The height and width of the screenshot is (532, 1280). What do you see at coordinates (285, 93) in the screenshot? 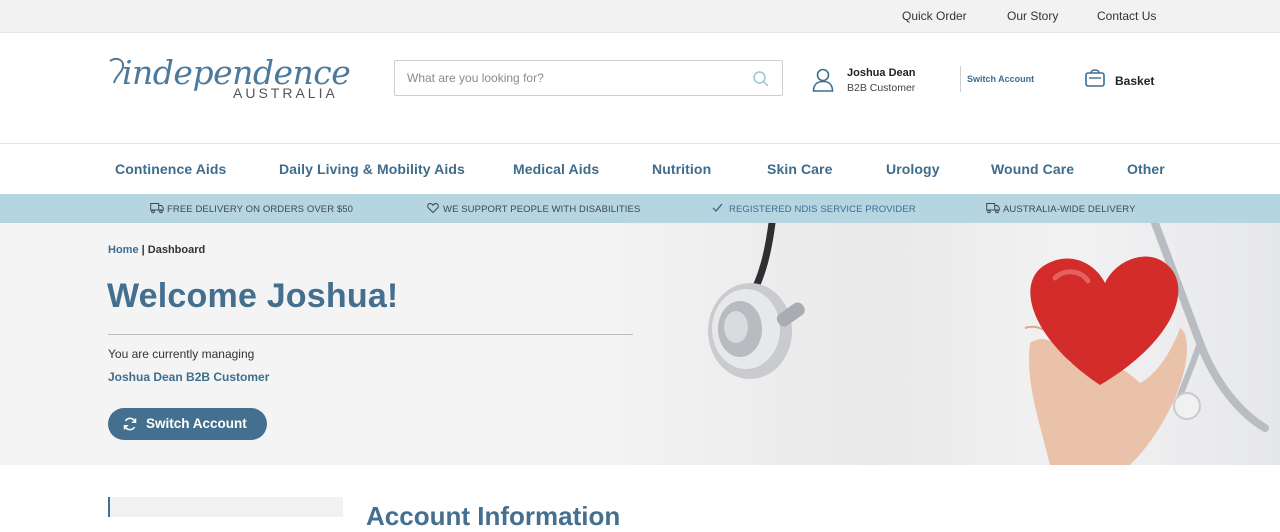
I see `logo-subtitle: AUSTRALIA` at bounding box center [285, 93].